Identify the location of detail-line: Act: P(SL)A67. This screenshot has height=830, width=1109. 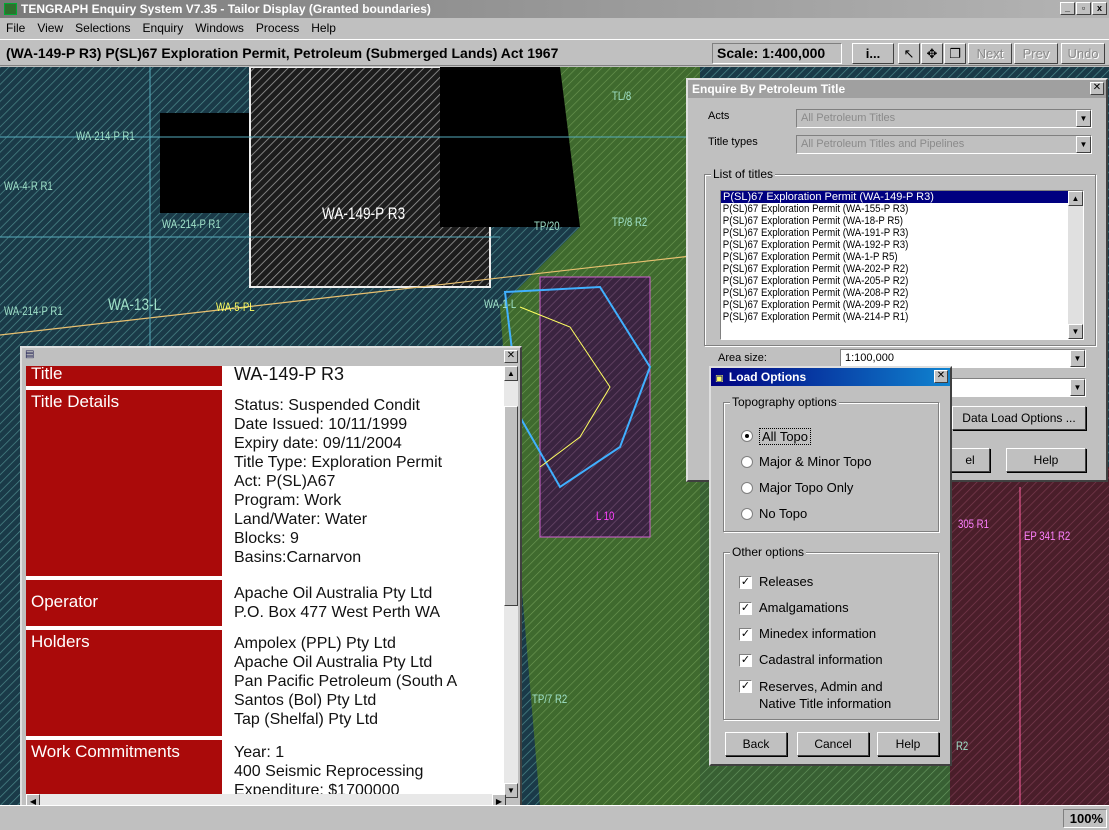
(285, 481).